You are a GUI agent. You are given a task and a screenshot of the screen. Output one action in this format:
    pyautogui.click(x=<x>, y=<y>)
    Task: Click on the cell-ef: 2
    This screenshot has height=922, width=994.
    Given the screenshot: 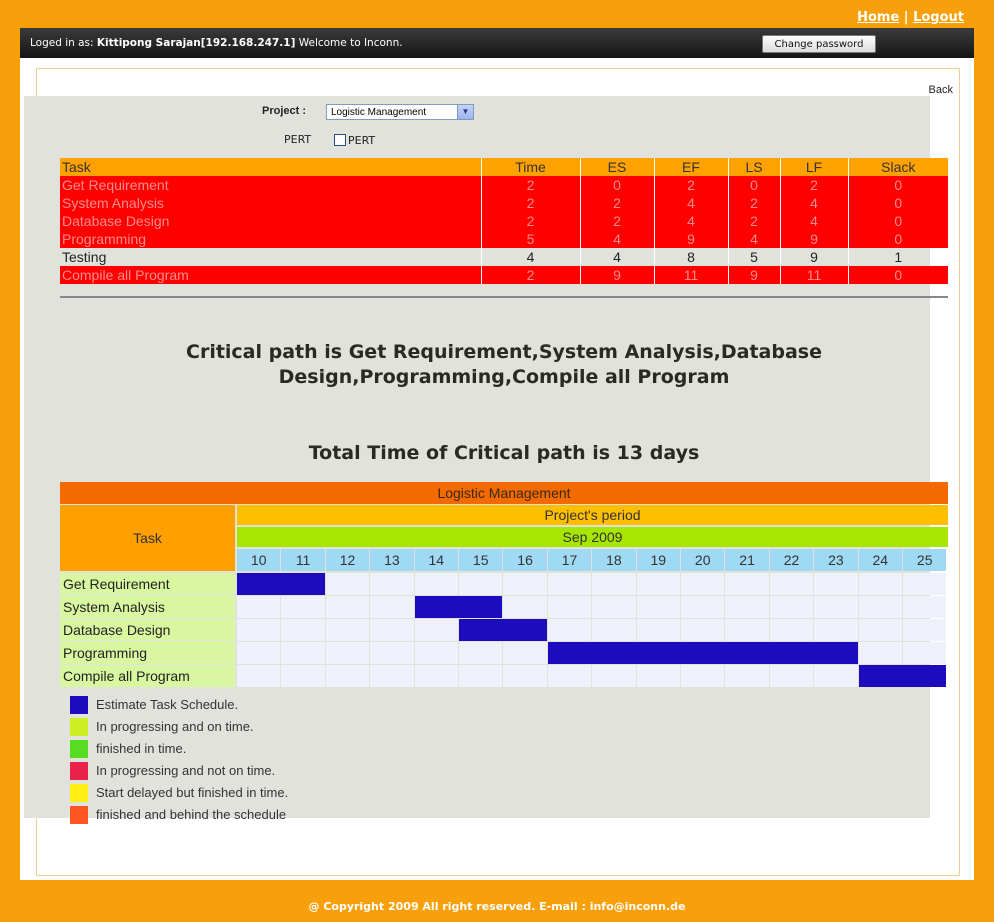 What is the action you would take?
    pyautogui.click(x=691, y=185)
    